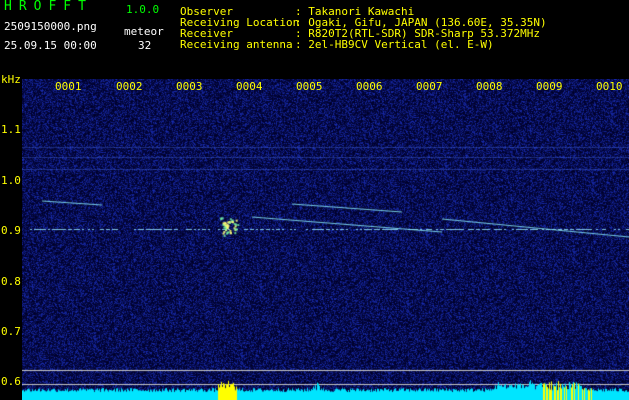 The height and width of the screenshot is (400, 629). Describe the element at coordinates (11, 230) in the screenshot. I see `frequency-label: 0.9` at that location.